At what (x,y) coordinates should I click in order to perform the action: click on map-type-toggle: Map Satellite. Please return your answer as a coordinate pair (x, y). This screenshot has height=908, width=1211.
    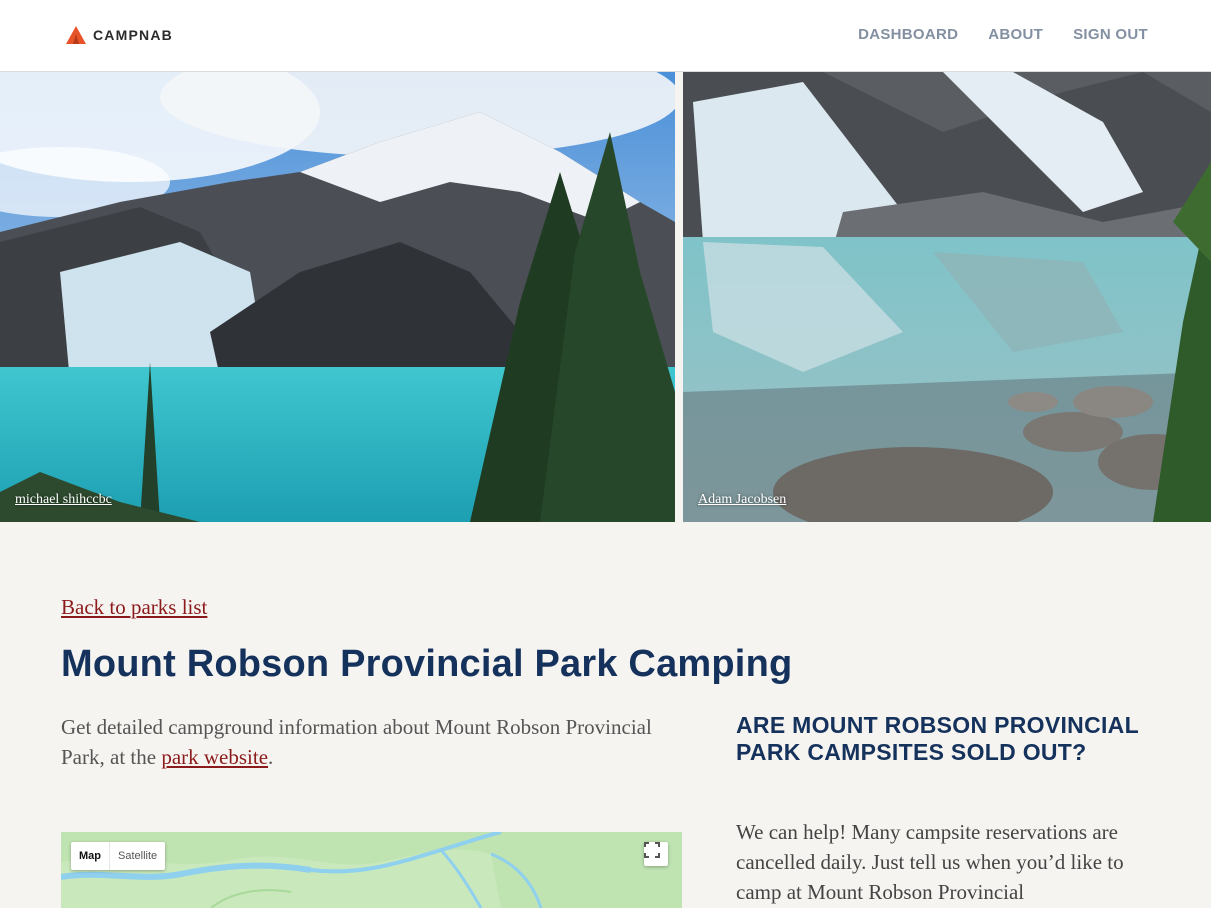
    Looking at the image, I should click on (118, 856).